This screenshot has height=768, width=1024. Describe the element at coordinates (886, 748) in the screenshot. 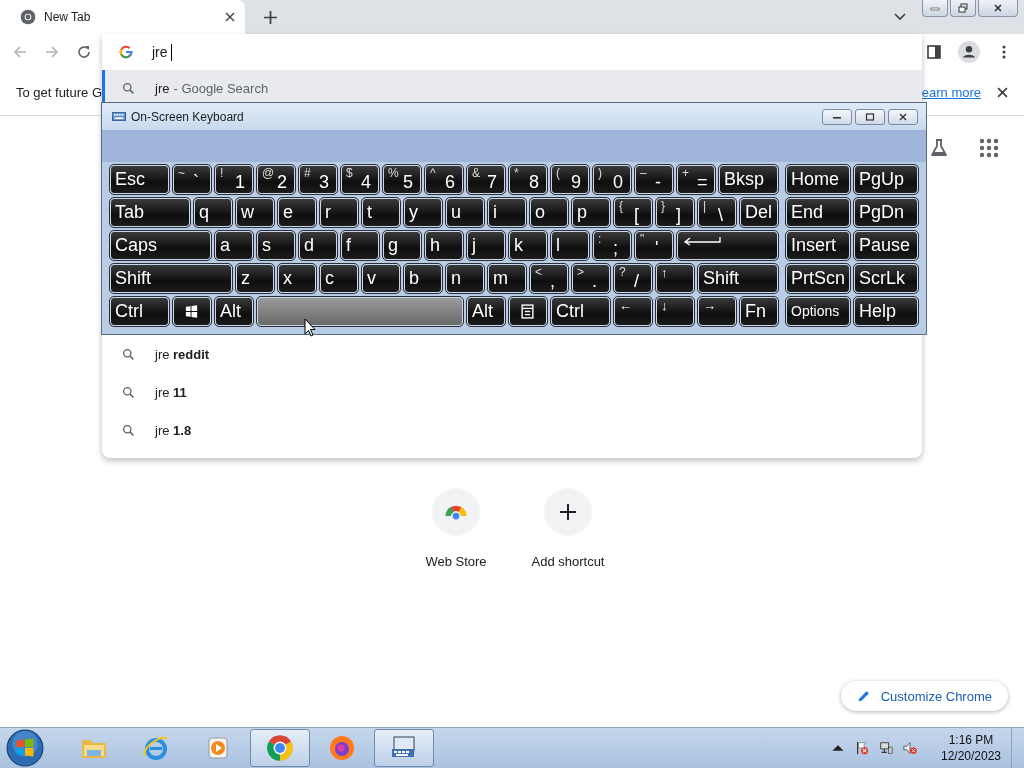

I see `network-icon` at that location.